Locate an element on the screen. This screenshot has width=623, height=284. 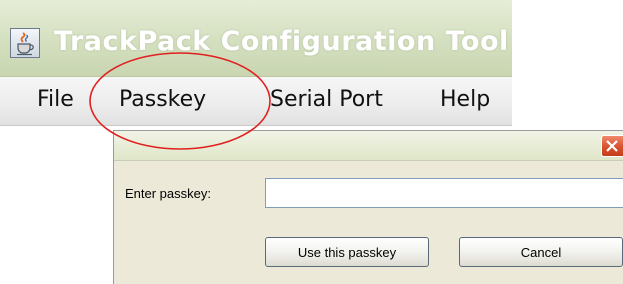
close-button is located at coordinates (612, 146).